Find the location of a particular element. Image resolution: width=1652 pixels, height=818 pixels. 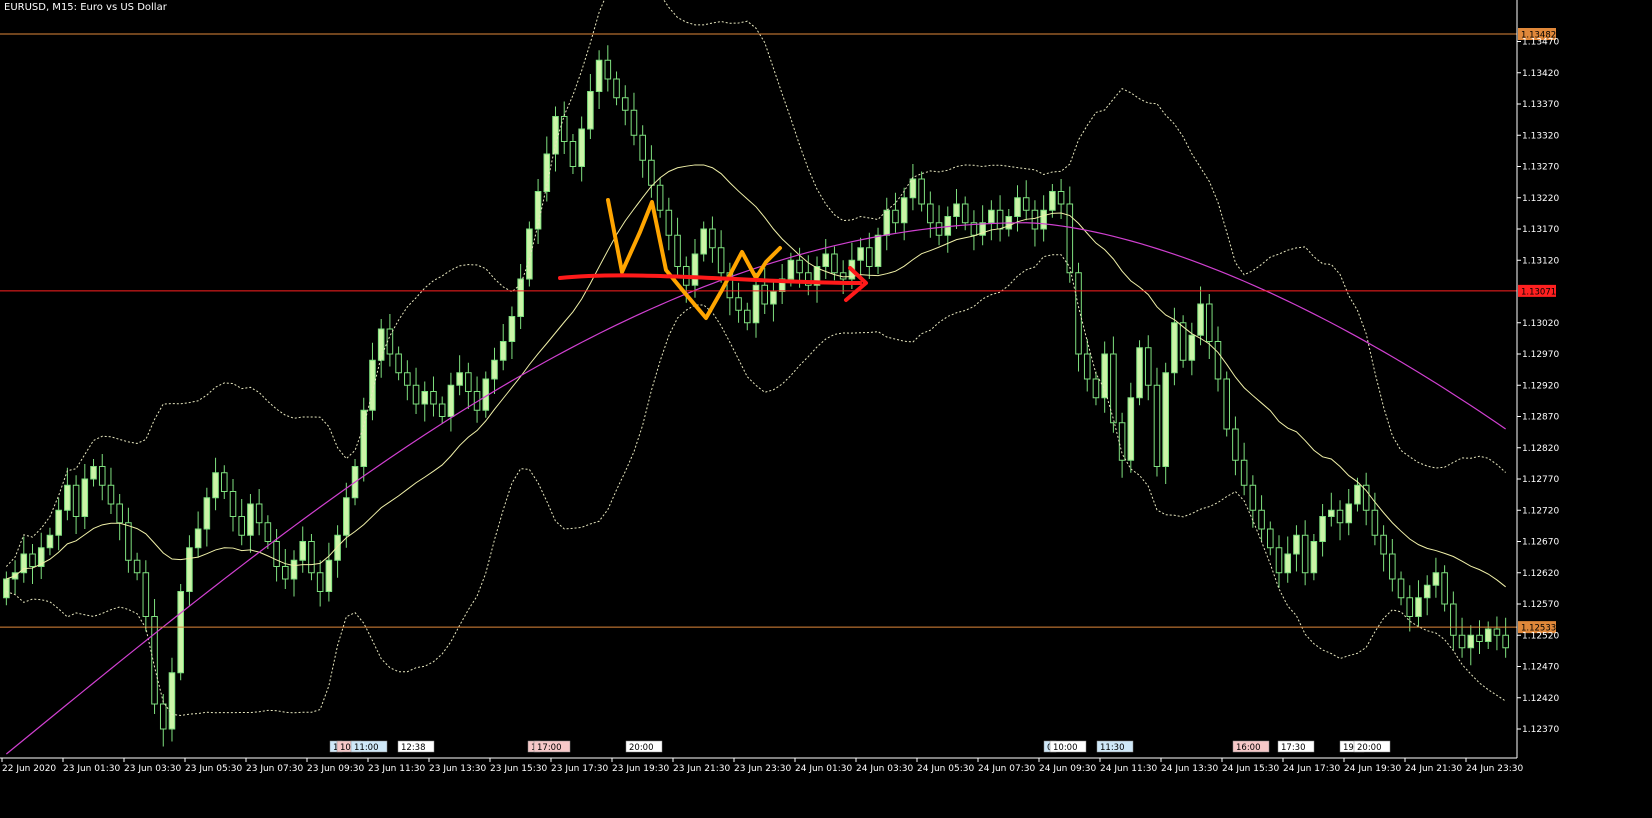

time-tag-label: 20:00 is located at coordinates (1369, 748).